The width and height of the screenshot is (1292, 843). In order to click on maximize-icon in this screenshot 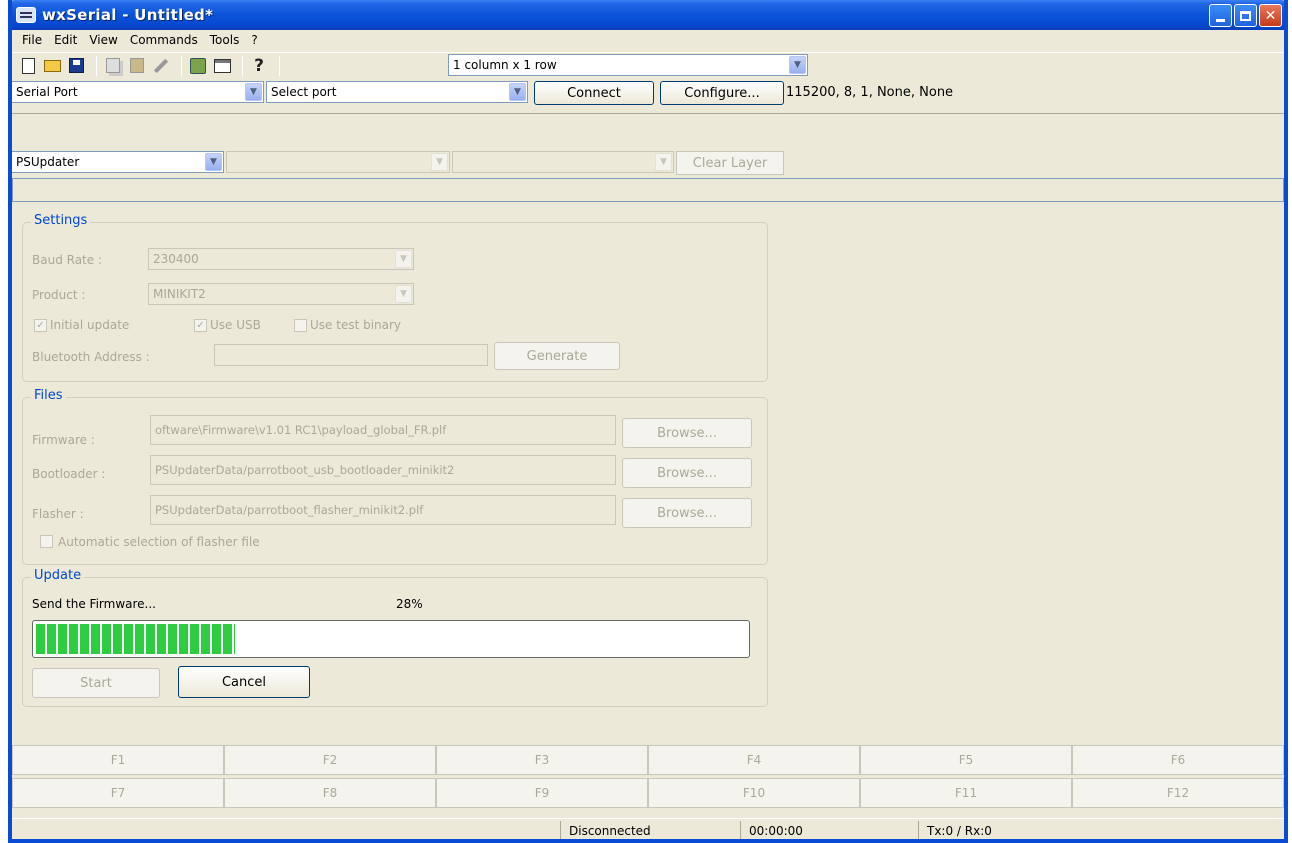, I will do `click(1245, 15)`.